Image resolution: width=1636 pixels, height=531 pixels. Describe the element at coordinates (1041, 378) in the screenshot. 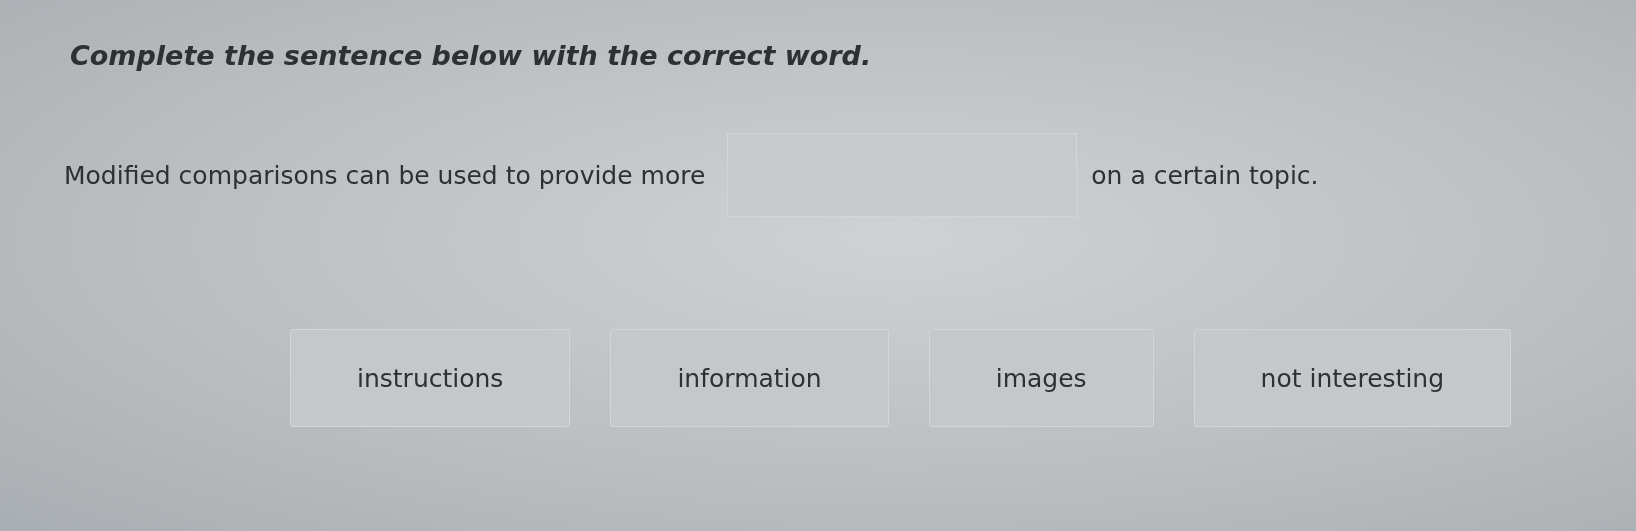

I see `answer-option: images` at that location.